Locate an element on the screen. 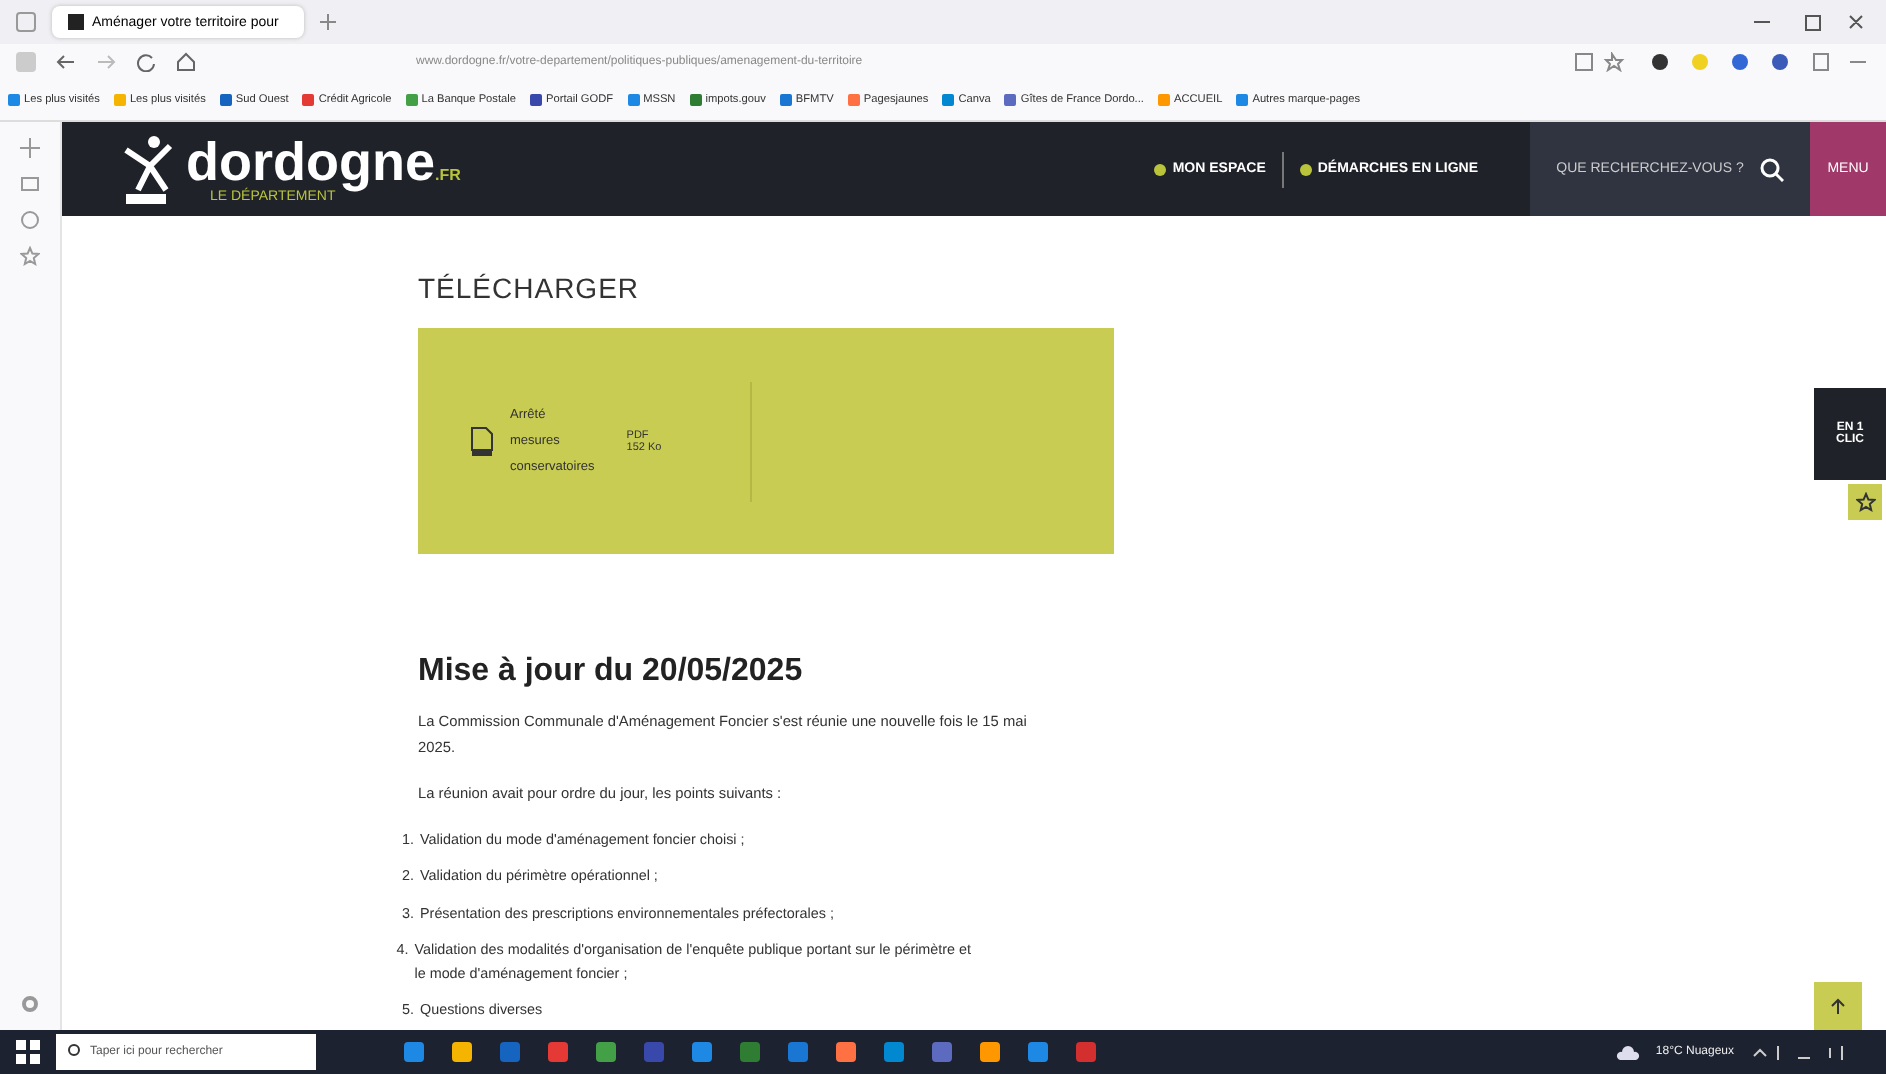 This screenshot has width=1886, height=1074. site-logo: dordogne is located at coordinates (310, 161).